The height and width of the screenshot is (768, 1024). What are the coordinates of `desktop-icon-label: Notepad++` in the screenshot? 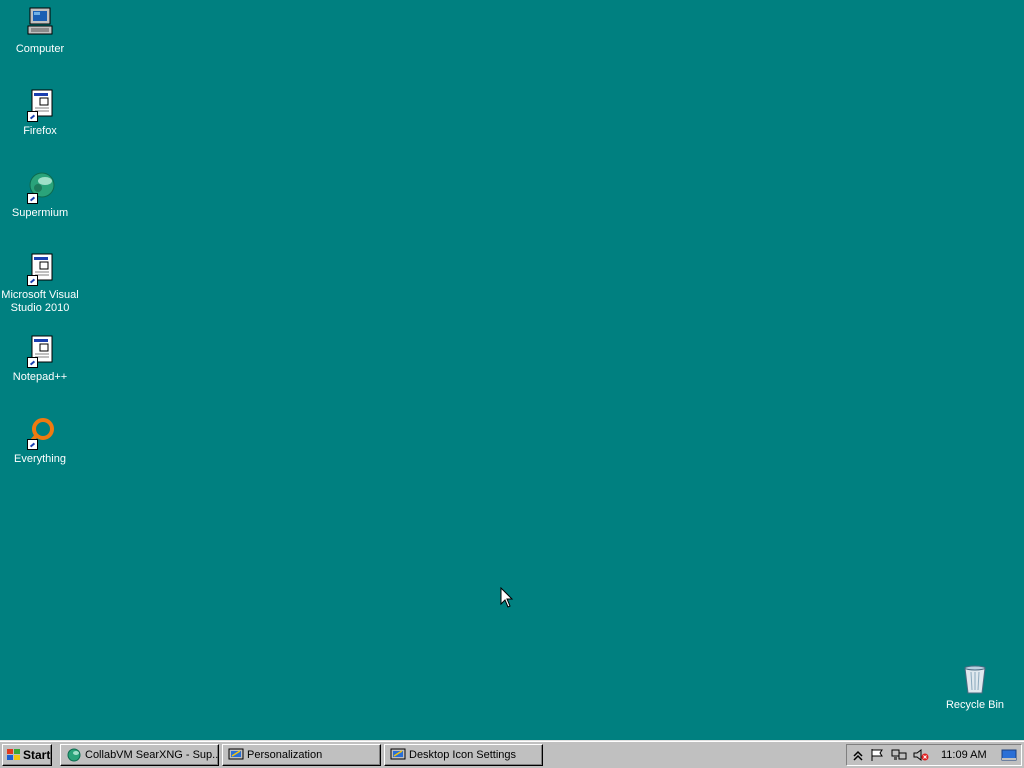 It's located at (40, 377).